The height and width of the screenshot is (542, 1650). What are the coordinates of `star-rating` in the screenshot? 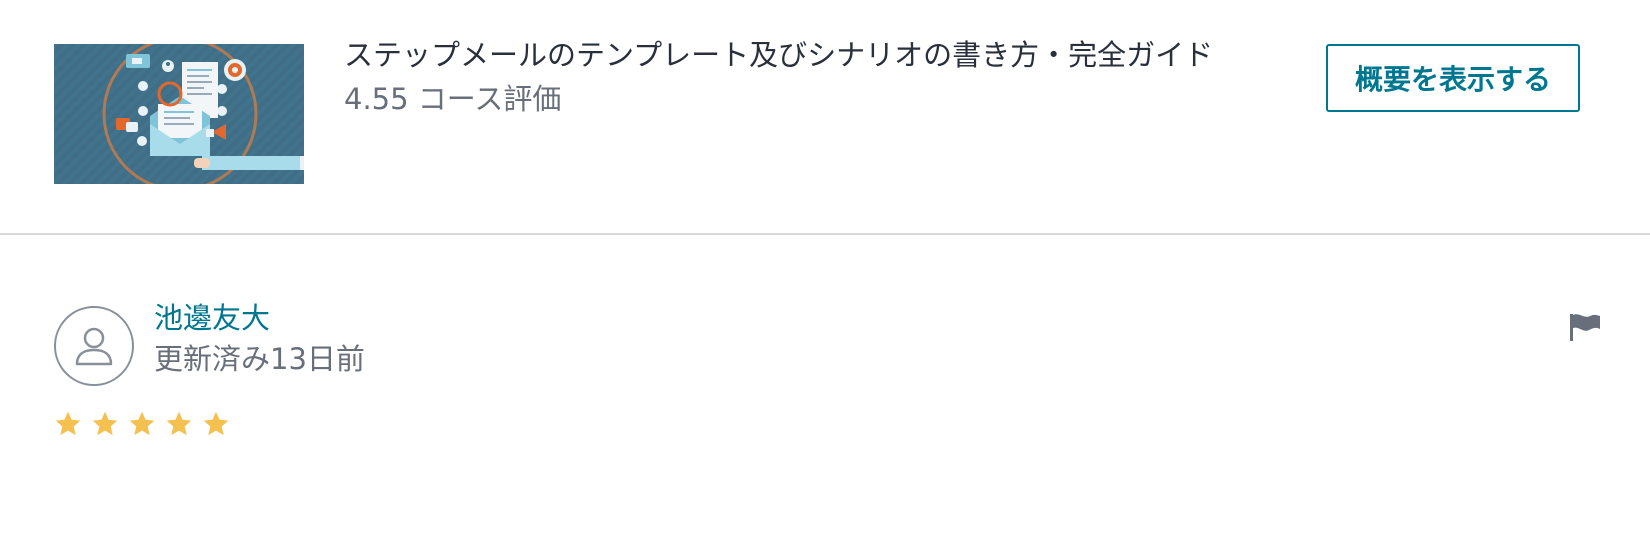 It's located at (142, 424).